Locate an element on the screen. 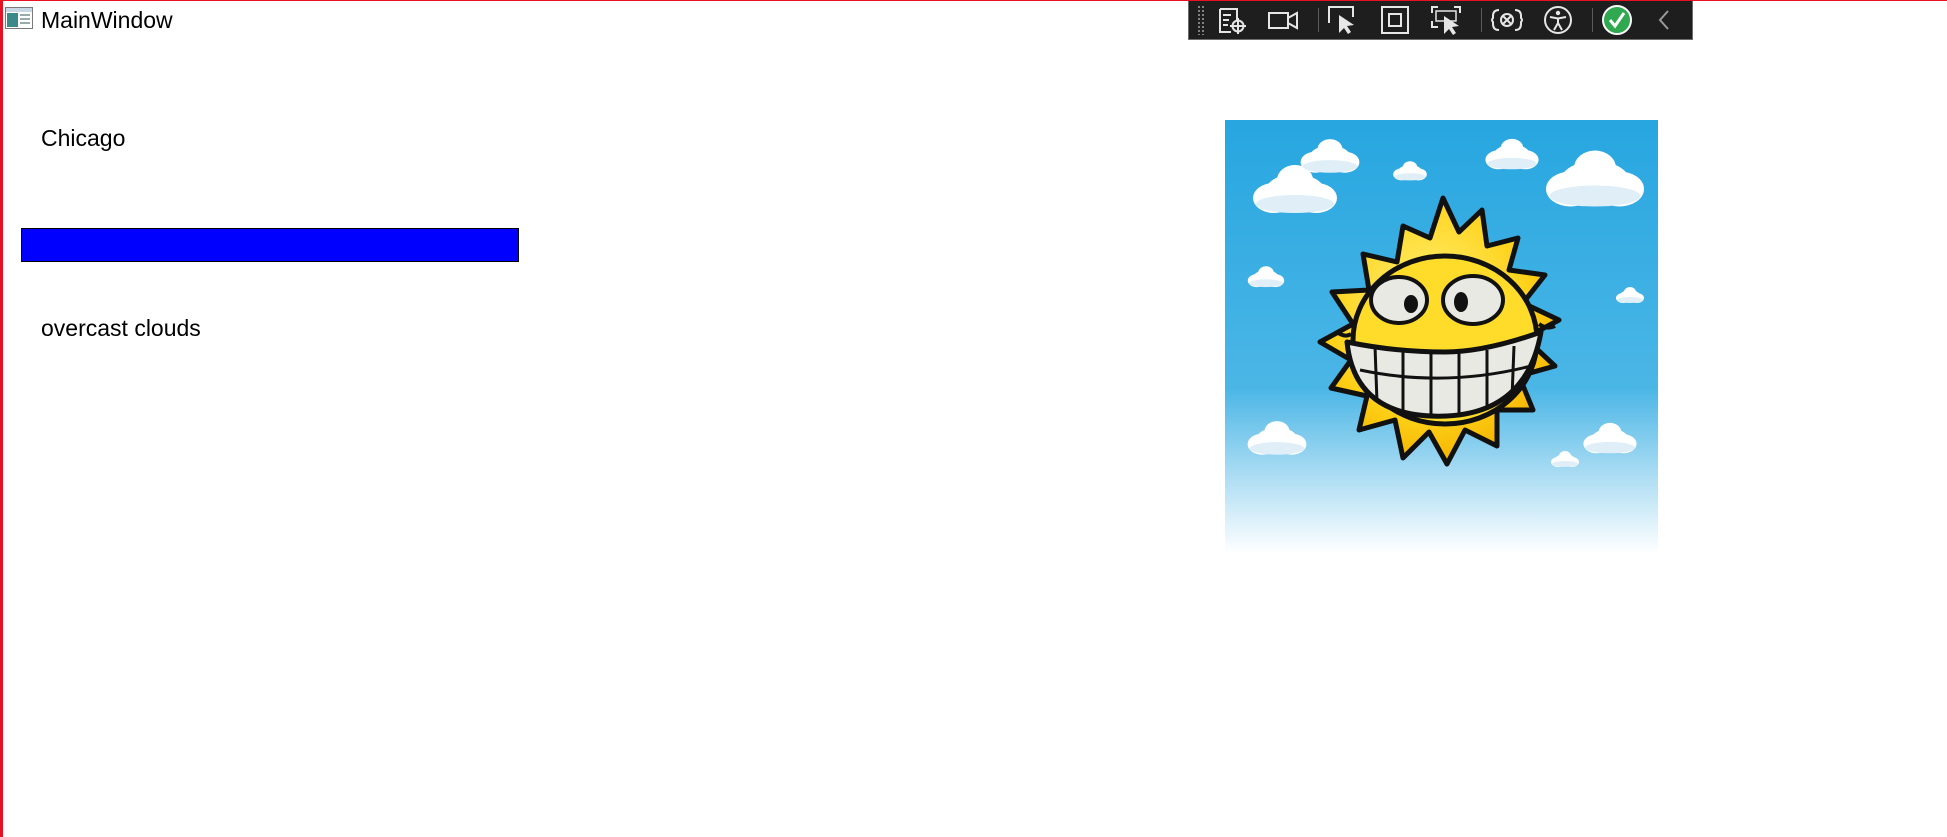 The width and height of the screenshot is (1947, 837). temperature-bar is located at coordinates (270, 245).